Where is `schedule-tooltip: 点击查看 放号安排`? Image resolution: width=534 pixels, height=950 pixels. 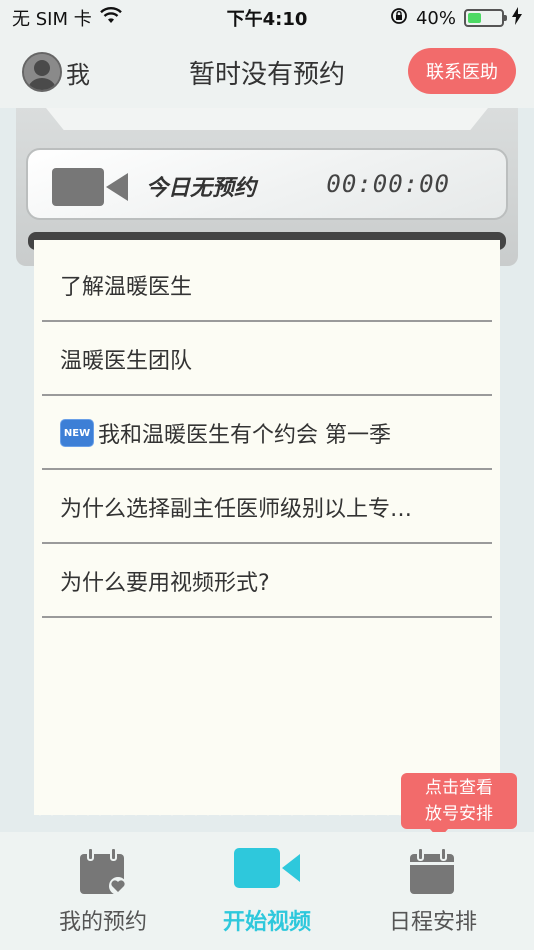 schedule-tooltip: 点击查看 放号安排 is located at coordinates (459, 806).